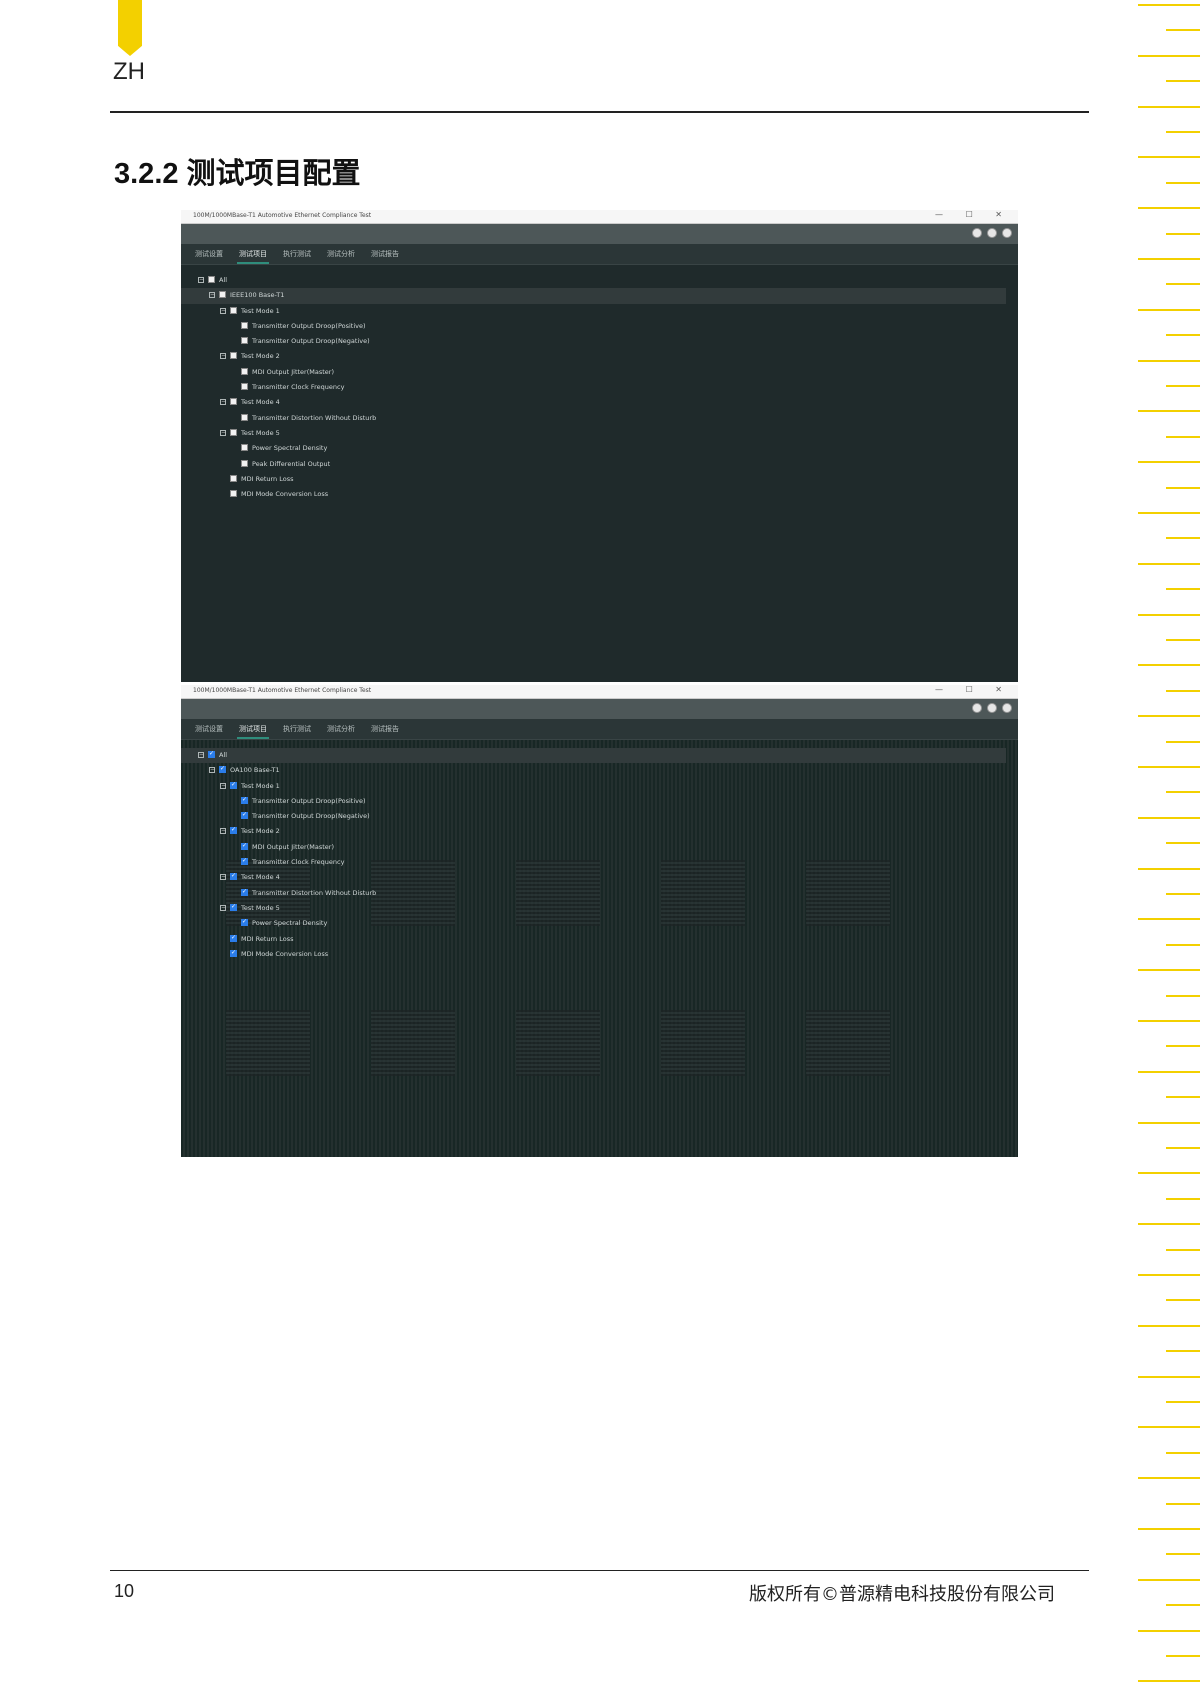 The image size is (1200, 1696). I want to click on tree-item-label: IEEE100 Base-T1, so click(257, 295).